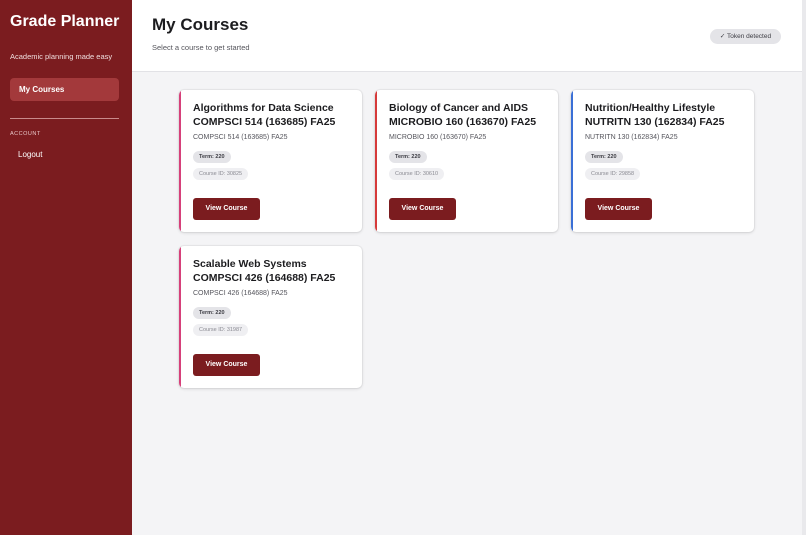 This screenshot has height=535, width=806. I want to click on sidebar-item-my-courses: My Courses, so click(64, 89).